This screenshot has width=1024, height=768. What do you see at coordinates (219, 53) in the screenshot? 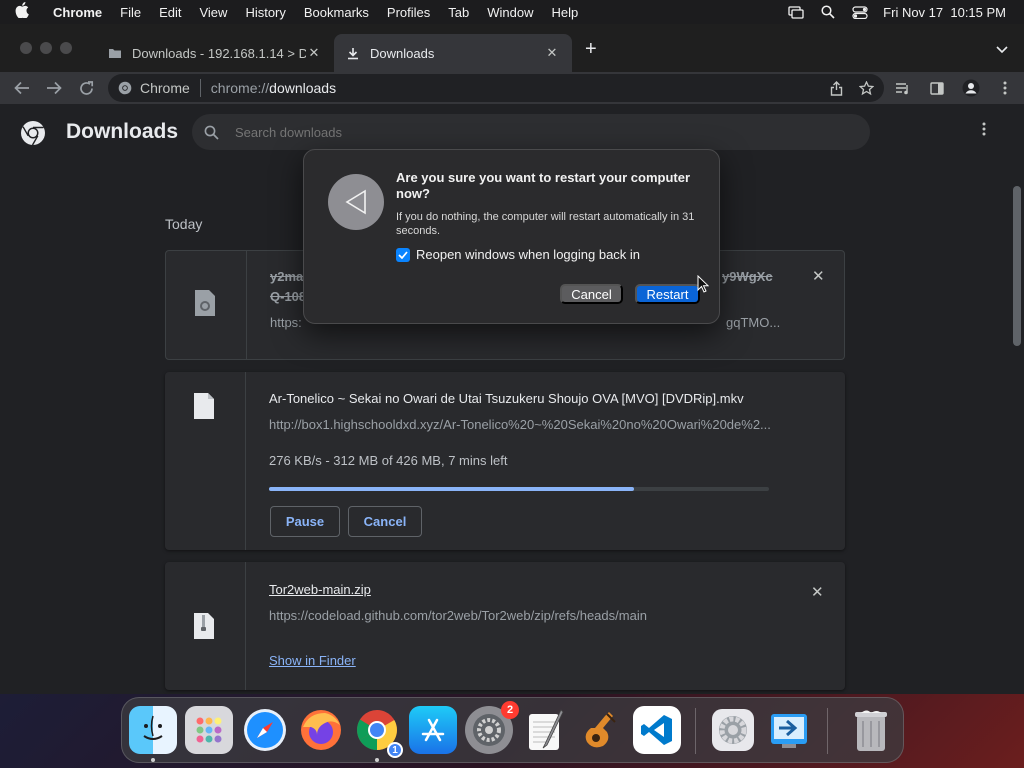
I see `tab-title: Downloads - 192.168.1.14 > Do` at bounding box center [219, 53].